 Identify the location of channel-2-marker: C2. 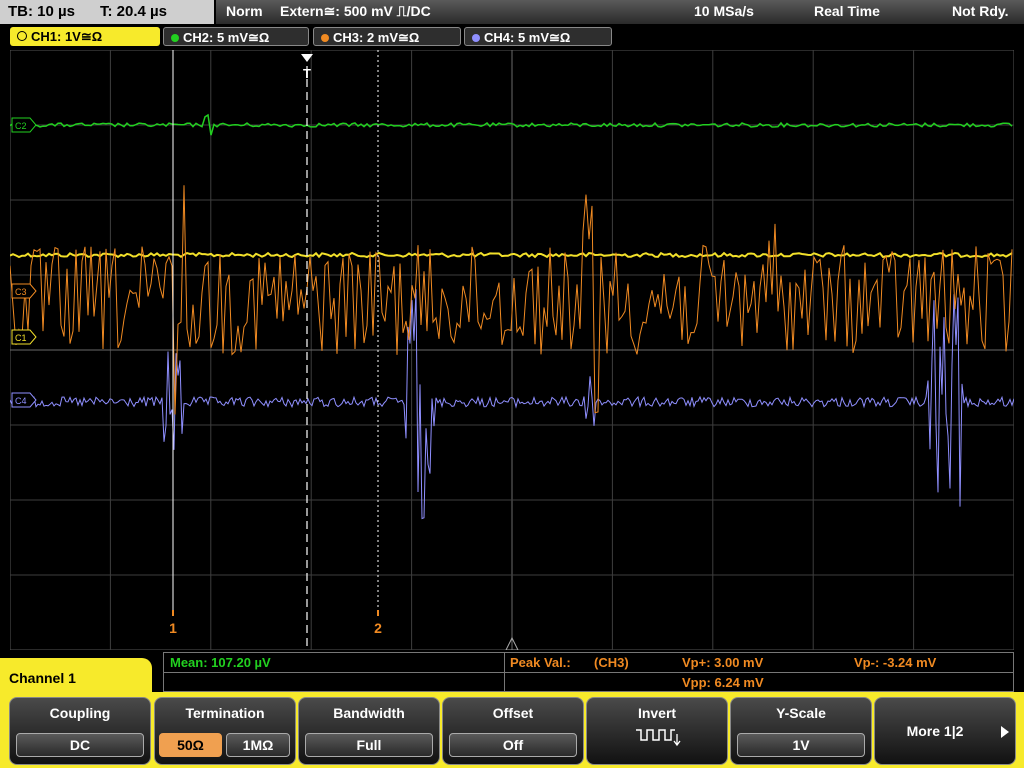
(24, 125).